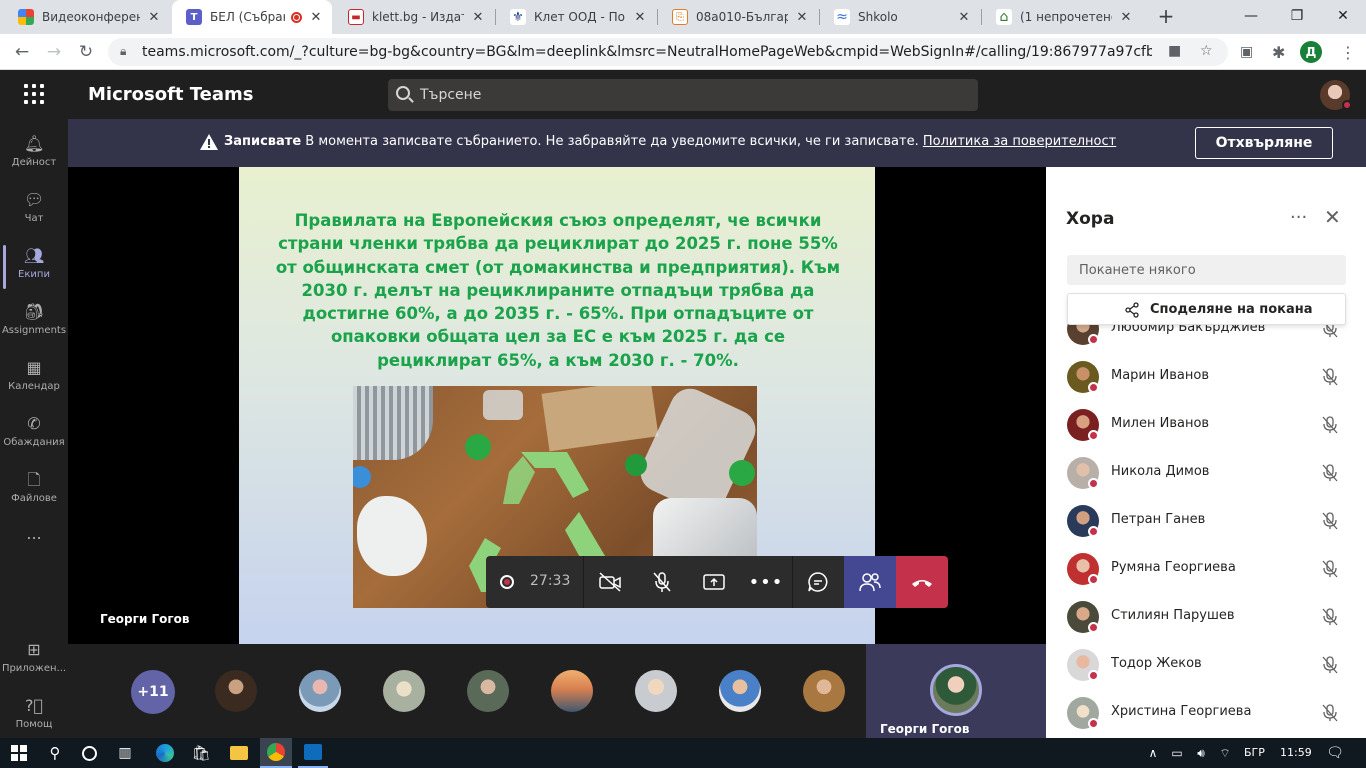 This screenshot has height=768, width=1366. What do you see at coordinates (507, 582) in the screenshot?
I see `recording-indicator-icon` at bounding box center [507, 582].